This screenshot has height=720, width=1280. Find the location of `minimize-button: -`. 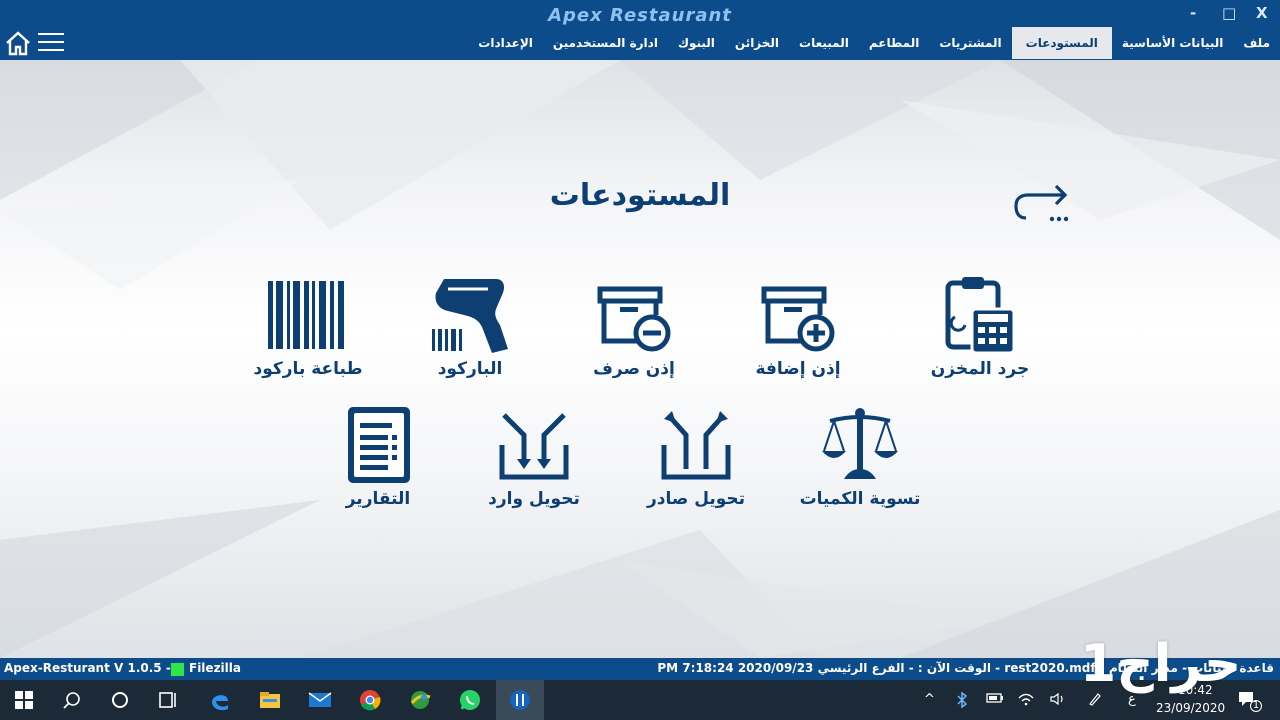

minimize-button: - is located at coordinates (1193, 13).